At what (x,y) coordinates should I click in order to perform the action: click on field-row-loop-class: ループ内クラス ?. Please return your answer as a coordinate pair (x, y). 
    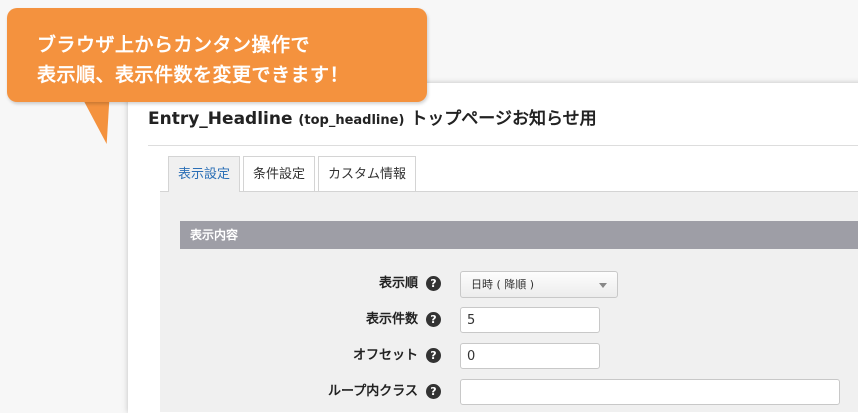
    Looking at the image, I should click on (519, 392).